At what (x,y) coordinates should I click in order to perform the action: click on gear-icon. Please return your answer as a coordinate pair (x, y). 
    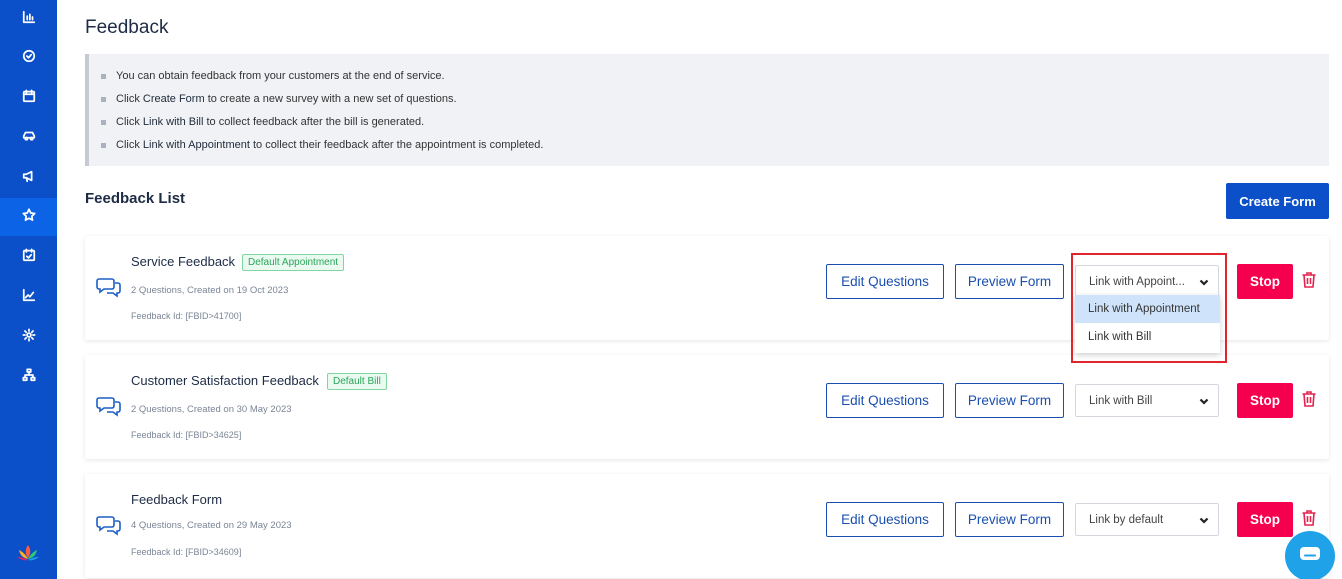
    Looking at the image, I should click on (28, 337).